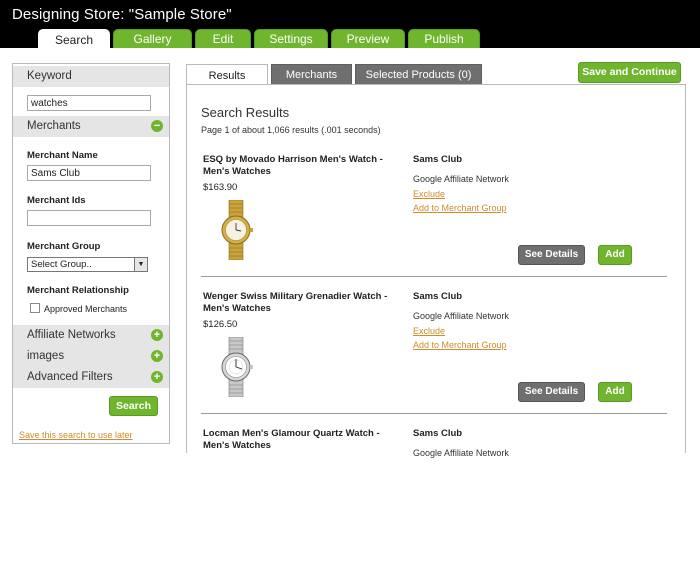  I want to click on tab-publish: Publish, so click(444, 38).